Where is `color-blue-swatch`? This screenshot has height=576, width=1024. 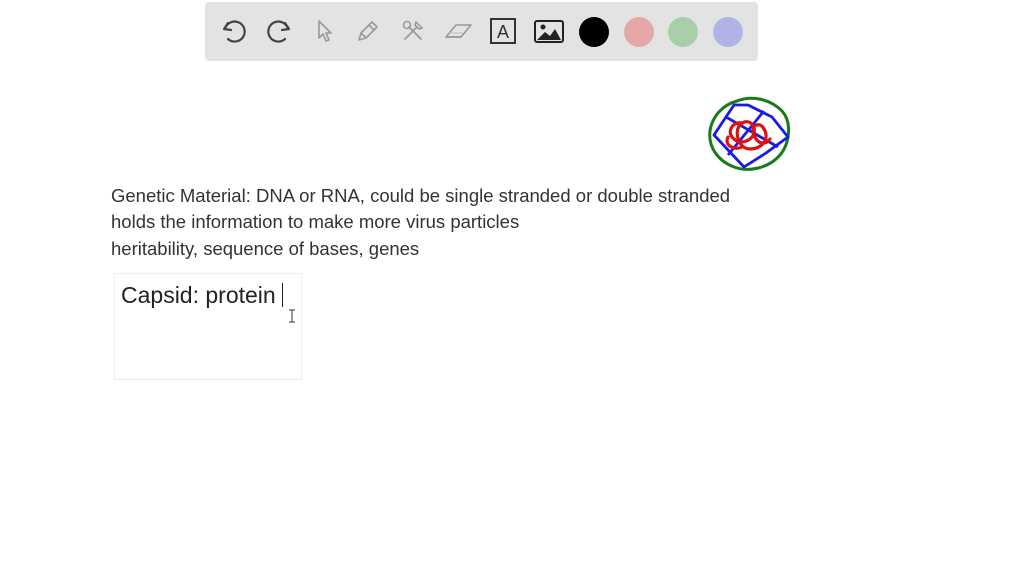 color-blue-swatch is located at coordinates (728, 32).